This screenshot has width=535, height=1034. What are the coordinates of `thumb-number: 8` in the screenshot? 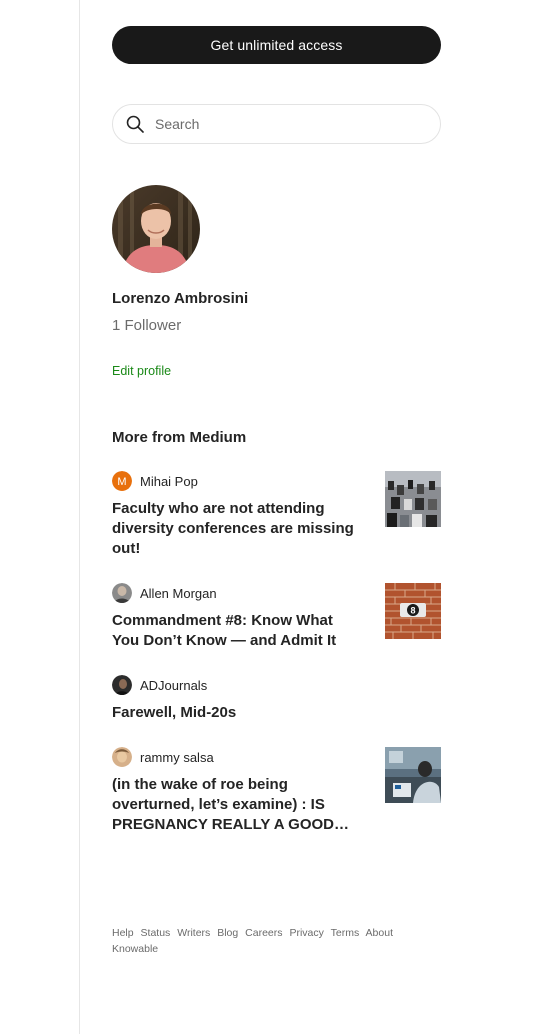 It's located at (412, 611).